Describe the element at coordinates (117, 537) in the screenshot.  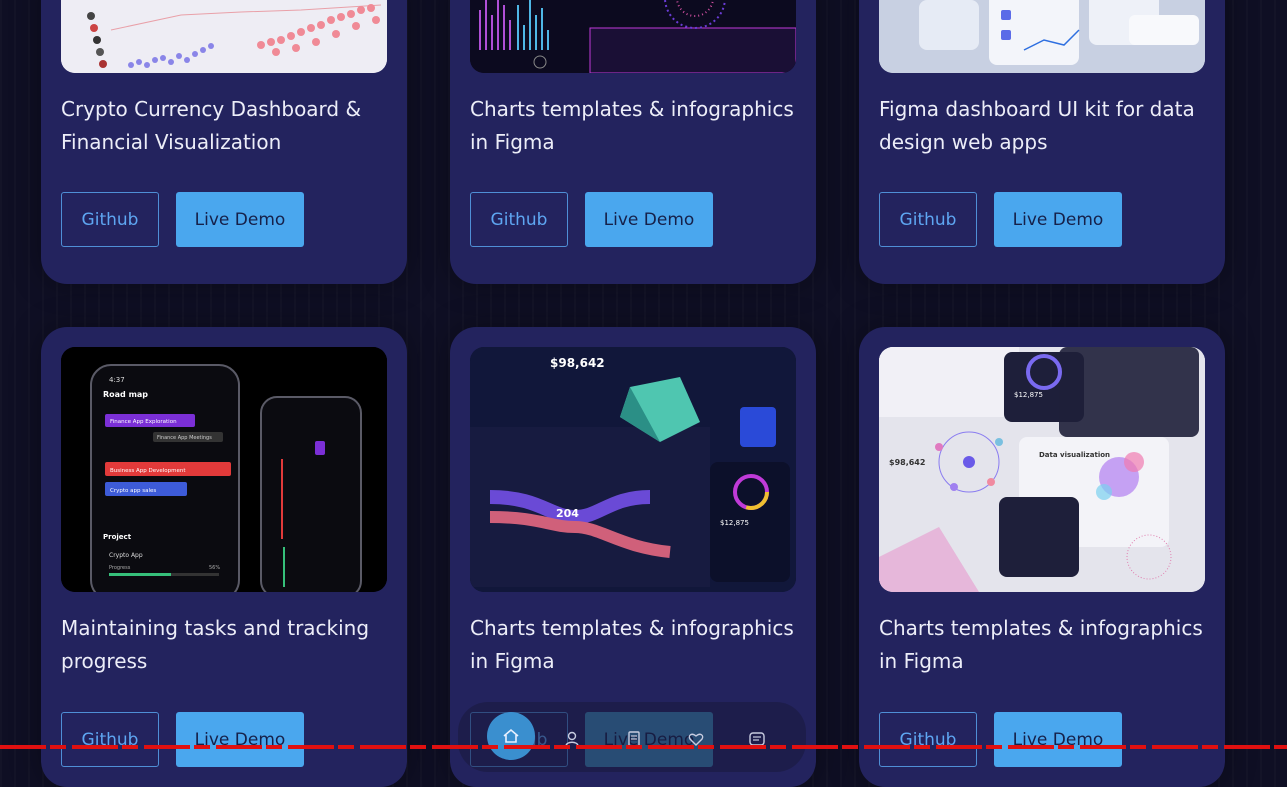
I see `project-label: Project` at that location.